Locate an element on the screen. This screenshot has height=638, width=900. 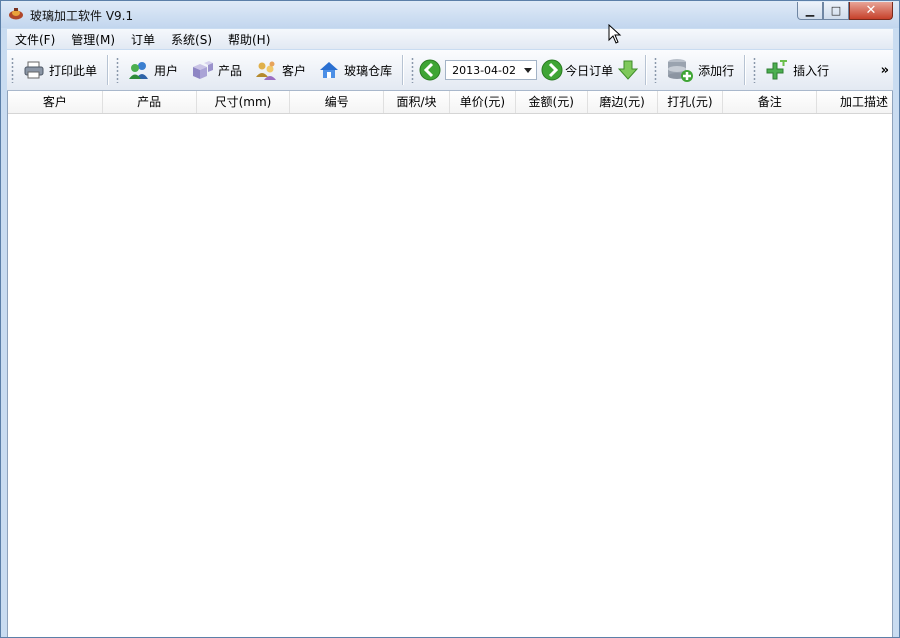
next-day-button is located at coordinates (552, 70).